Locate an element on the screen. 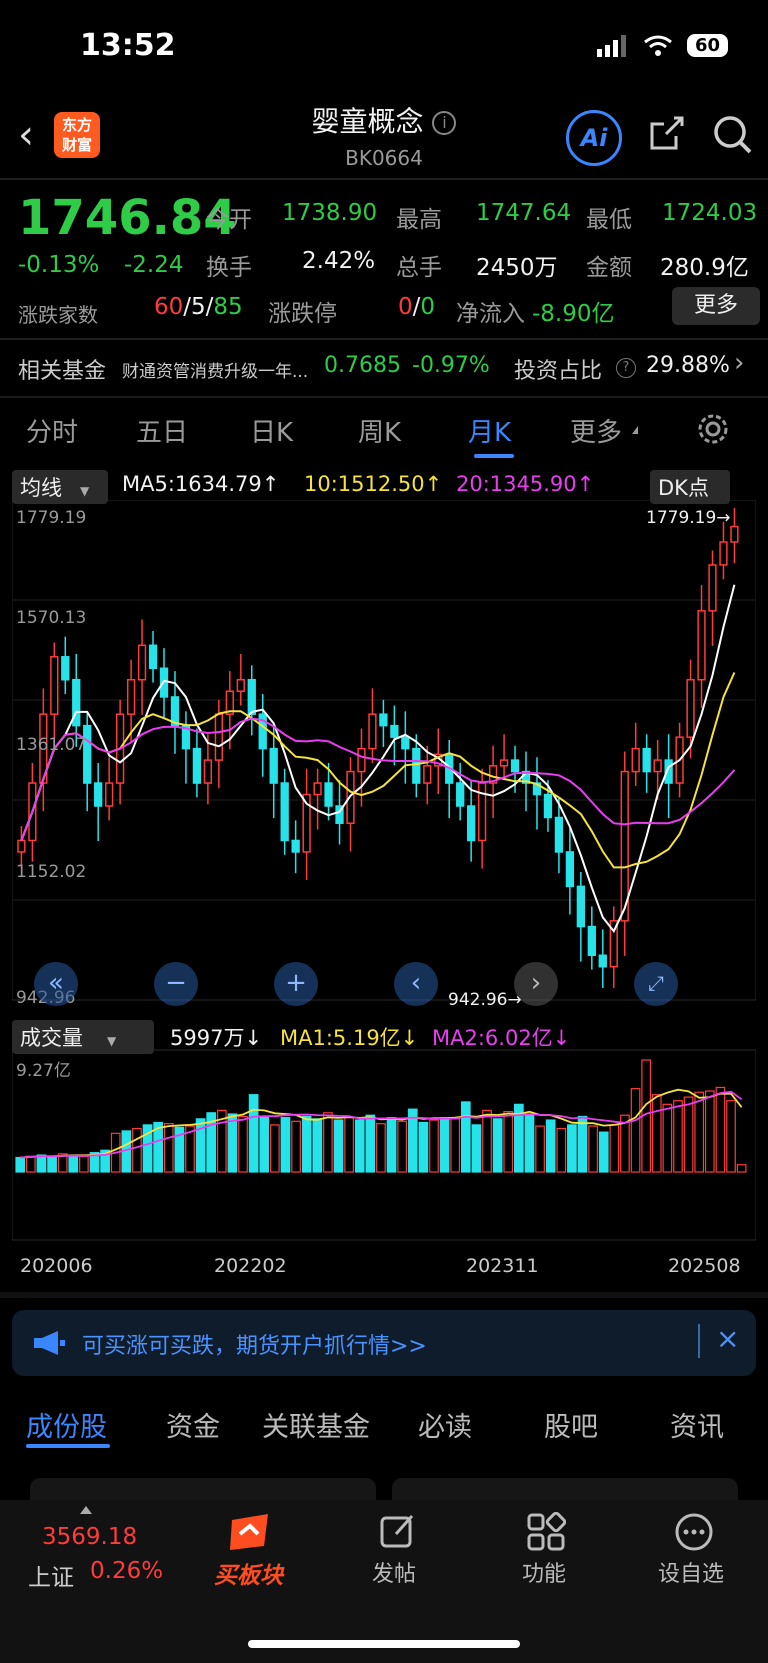  home-indicator is located at coordinates (384, 1644).